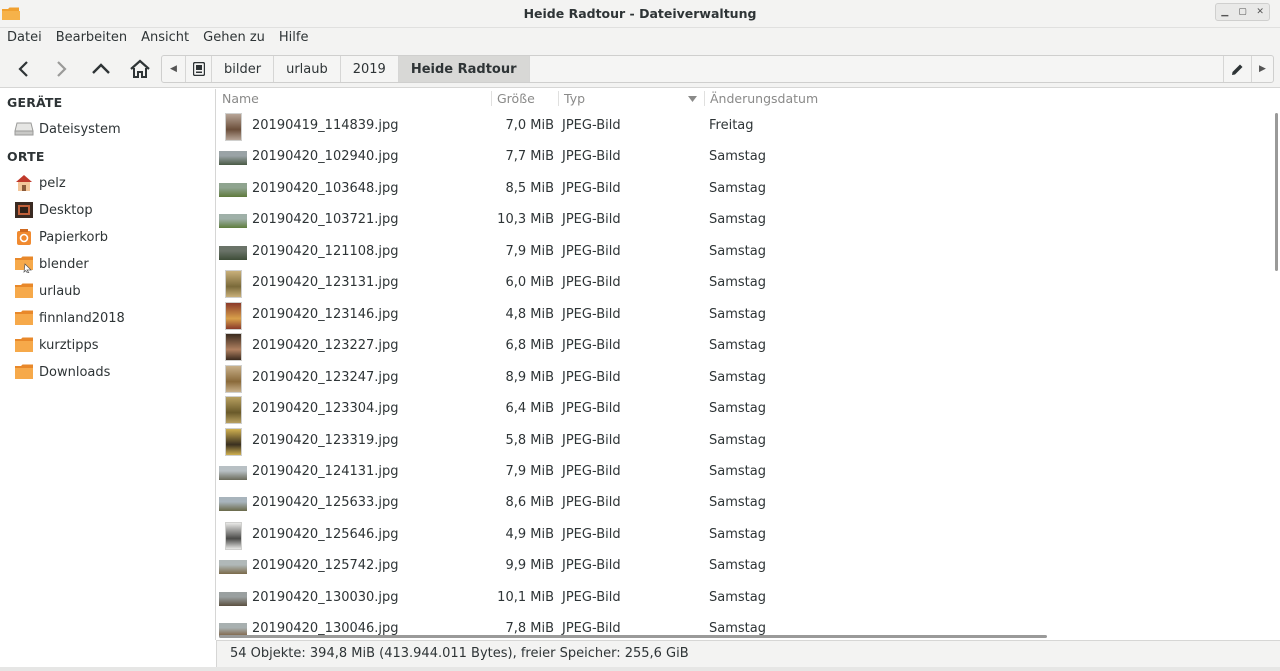 The image size is (1280, 671). What do you see at coordinates (325, 188) in the screenshot?
I see `file-name: 20190420_103648.jpg` at bounding box center [325, 188].